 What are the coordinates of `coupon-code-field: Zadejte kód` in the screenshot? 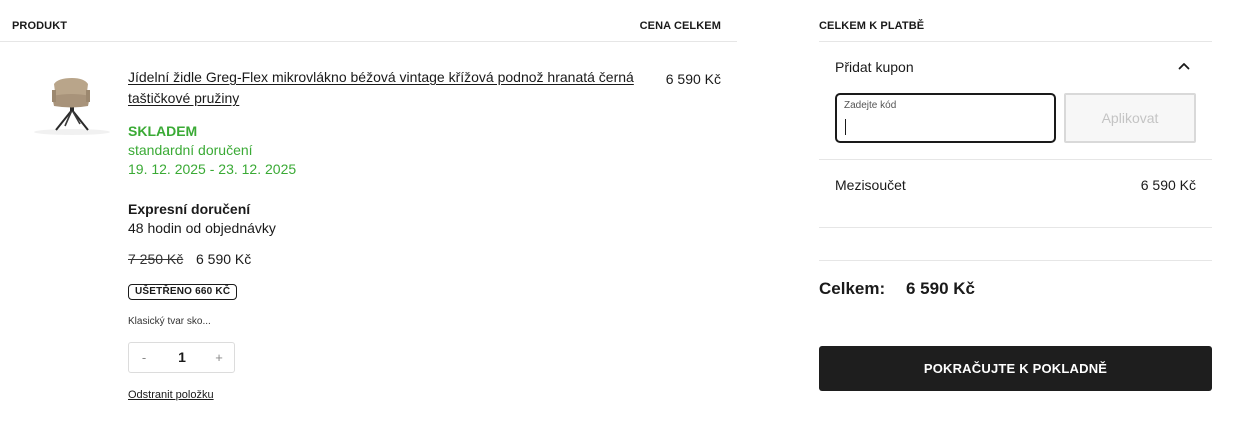 It's located at (945, 118).